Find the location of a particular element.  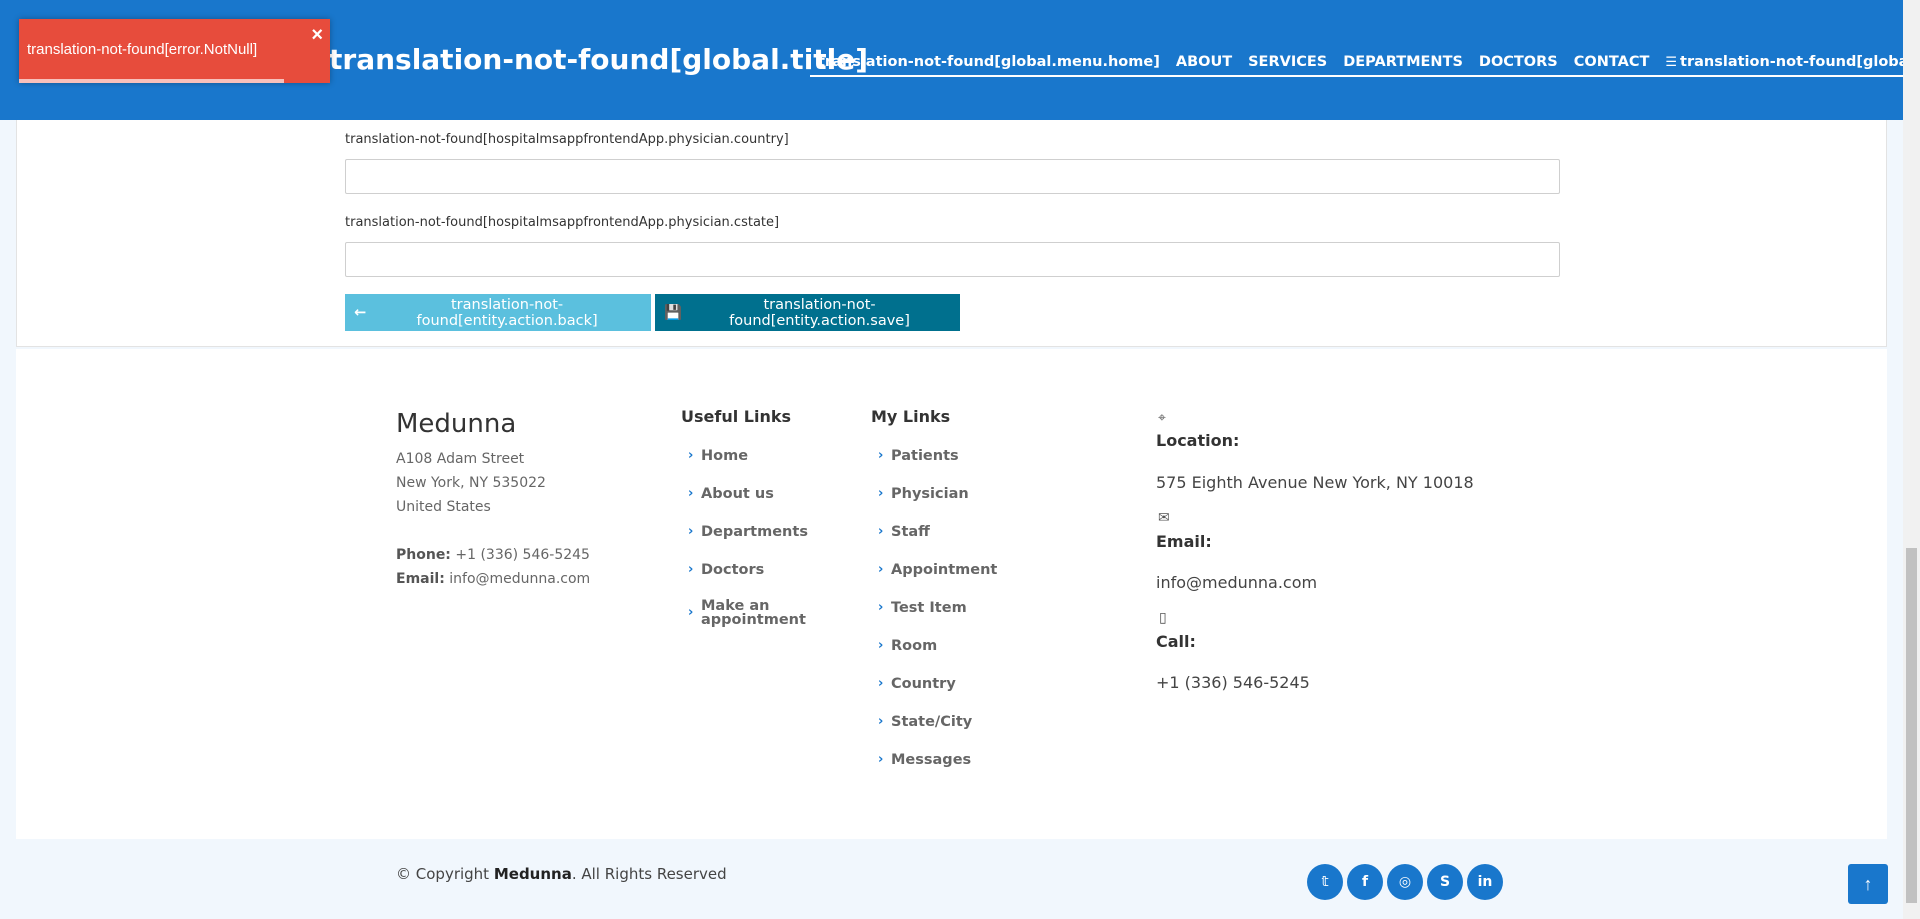

toast-progress-bar is located at coordinates (151, 81).